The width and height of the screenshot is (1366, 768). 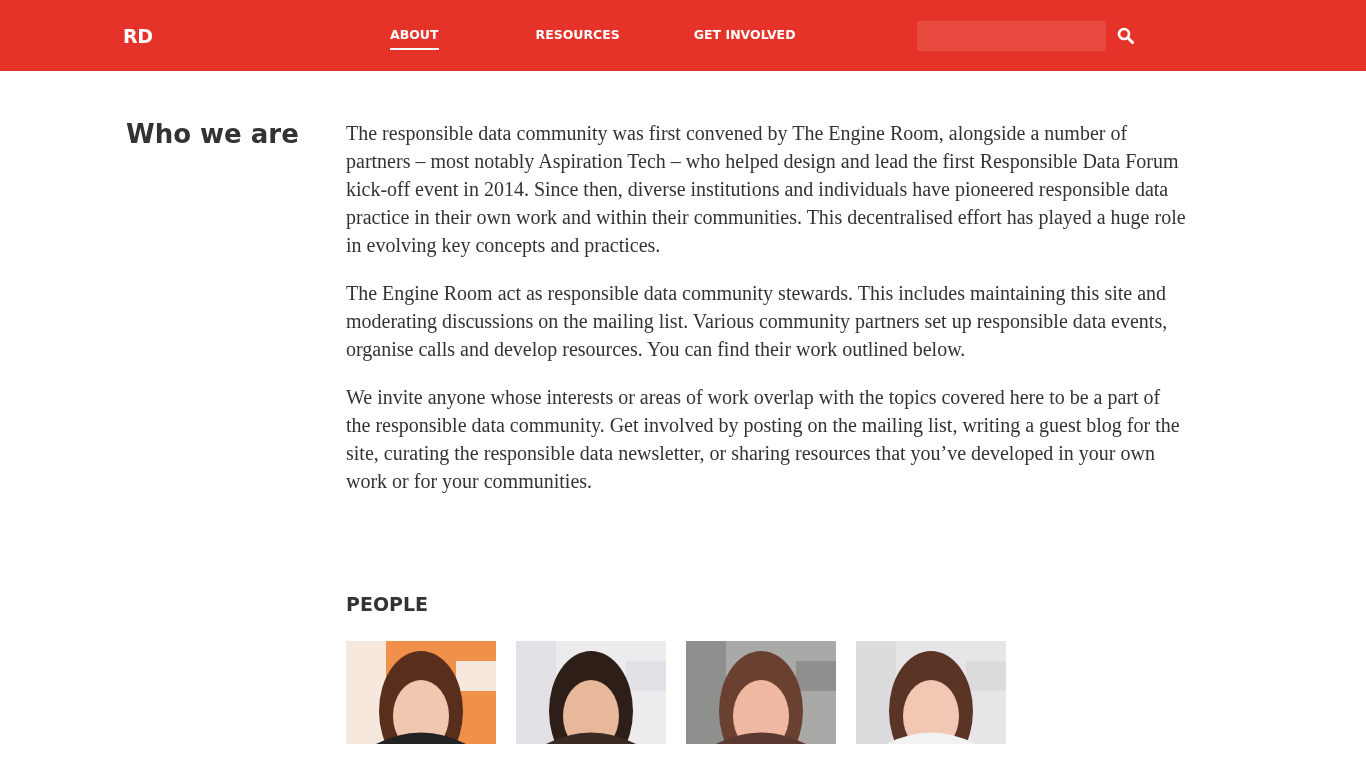 What do you see at coordinates (757, 322) in the screenshot?
I see `paragraph: The Engine Room act as responsible data community stewards. This includes maintaining this site and moderating discussions on the mailing list. Various community partners set up responsible data events, organise calls and develop resources. You can find their work outlined below.` at bounding box center [757, 322].